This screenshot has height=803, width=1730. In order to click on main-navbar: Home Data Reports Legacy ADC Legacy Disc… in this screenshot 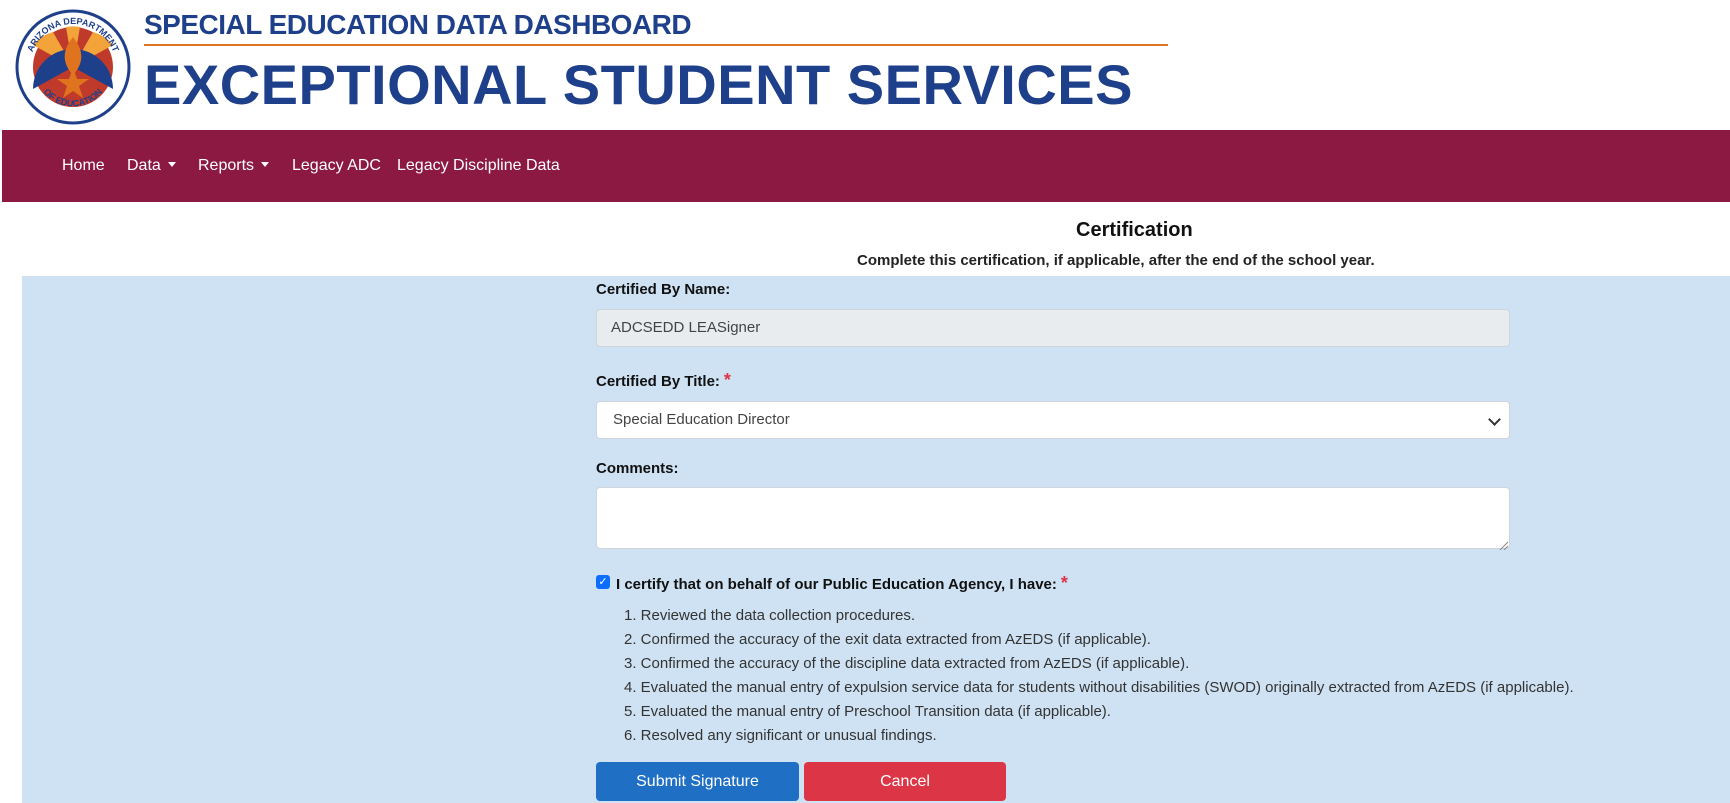, I will do `click(866, 166)`.